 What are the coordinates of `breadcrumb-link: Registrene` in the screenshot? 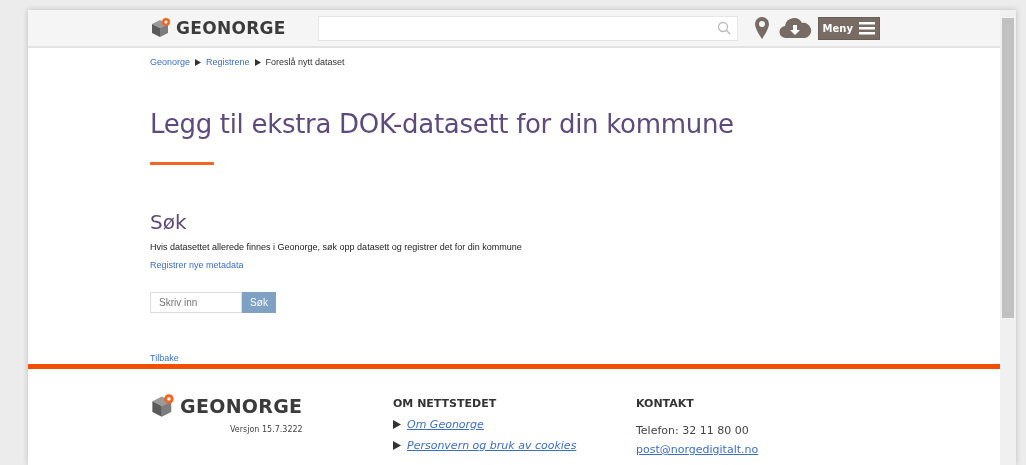 It's located at (228, 62).